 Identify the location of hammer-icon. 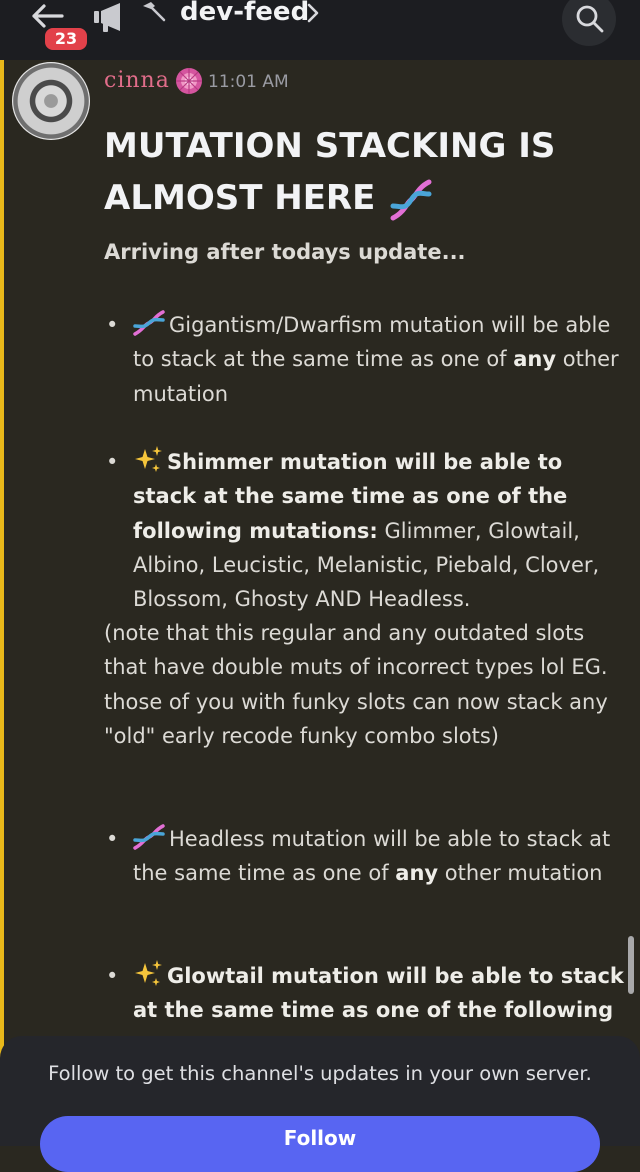
(154, 12).